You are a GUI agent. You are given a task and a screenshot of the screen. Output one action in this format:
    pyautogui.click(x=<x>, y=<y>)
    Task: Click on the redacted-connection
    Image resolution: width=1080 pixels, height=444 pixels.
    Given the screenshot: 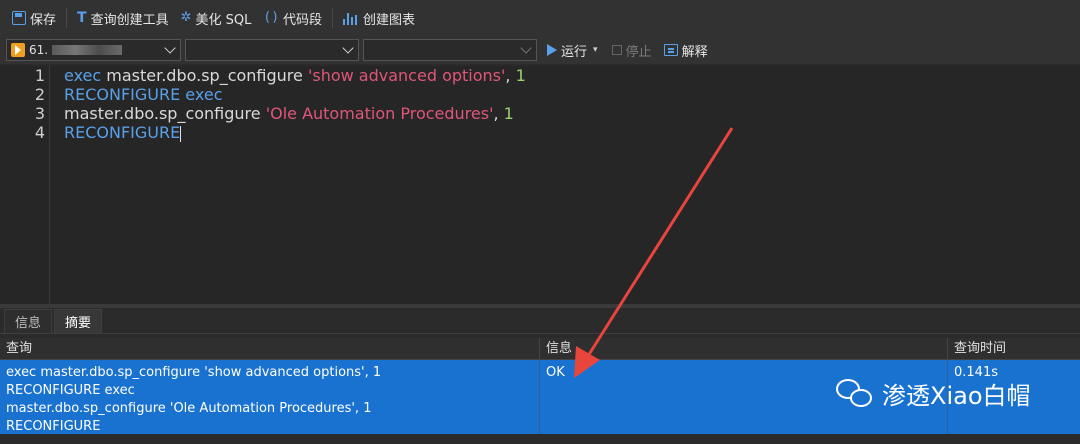 What is the action you would take?
    pyautogui.click(x=87, y=50)
    